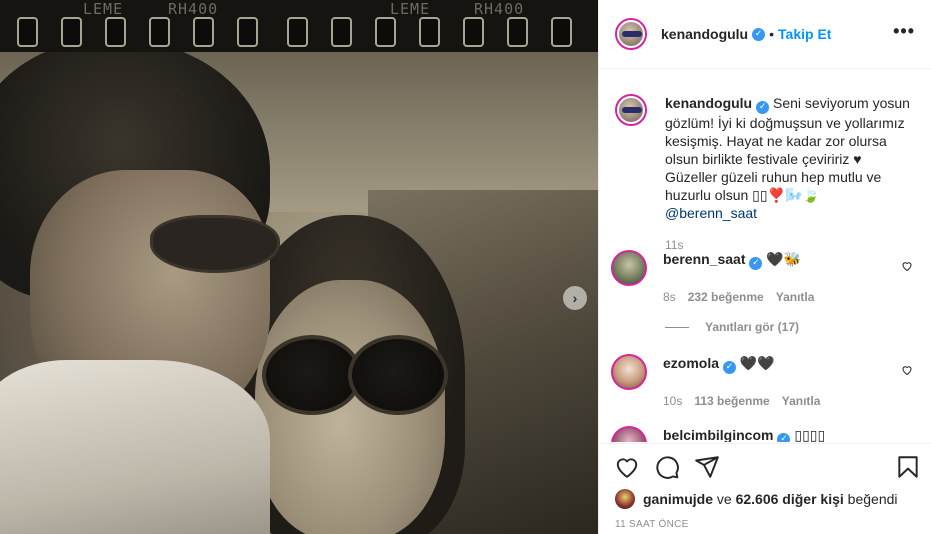  I want to click on comment-text: 🖤🖤, so click(757, 363).